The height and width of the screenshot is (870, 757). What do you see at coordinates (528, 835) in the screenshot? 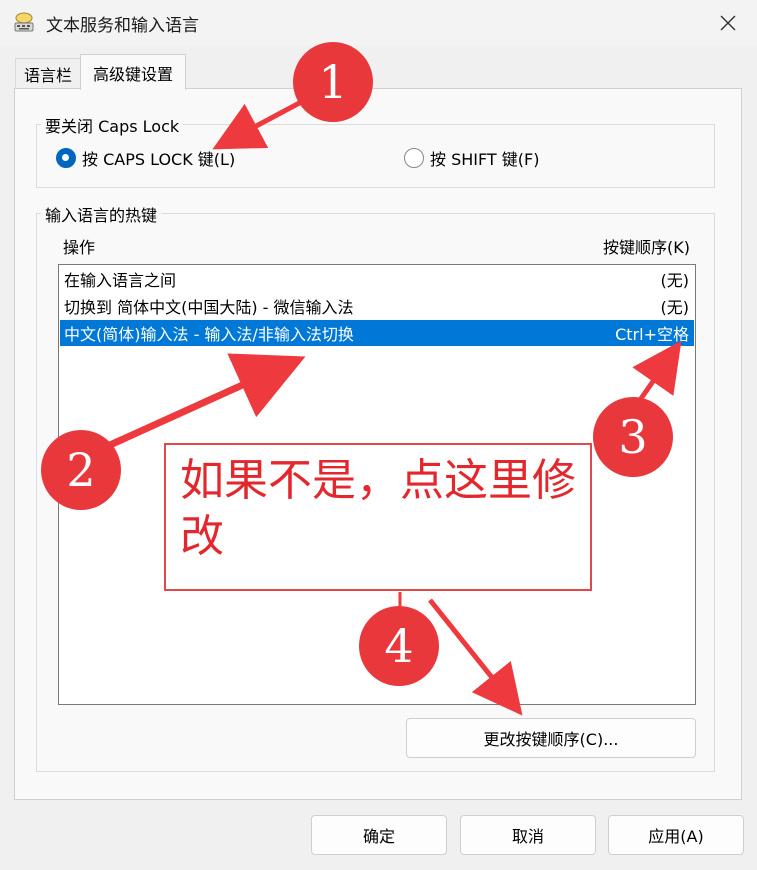
I see `cancel-button: 取消` at bounding box center [528, 835].